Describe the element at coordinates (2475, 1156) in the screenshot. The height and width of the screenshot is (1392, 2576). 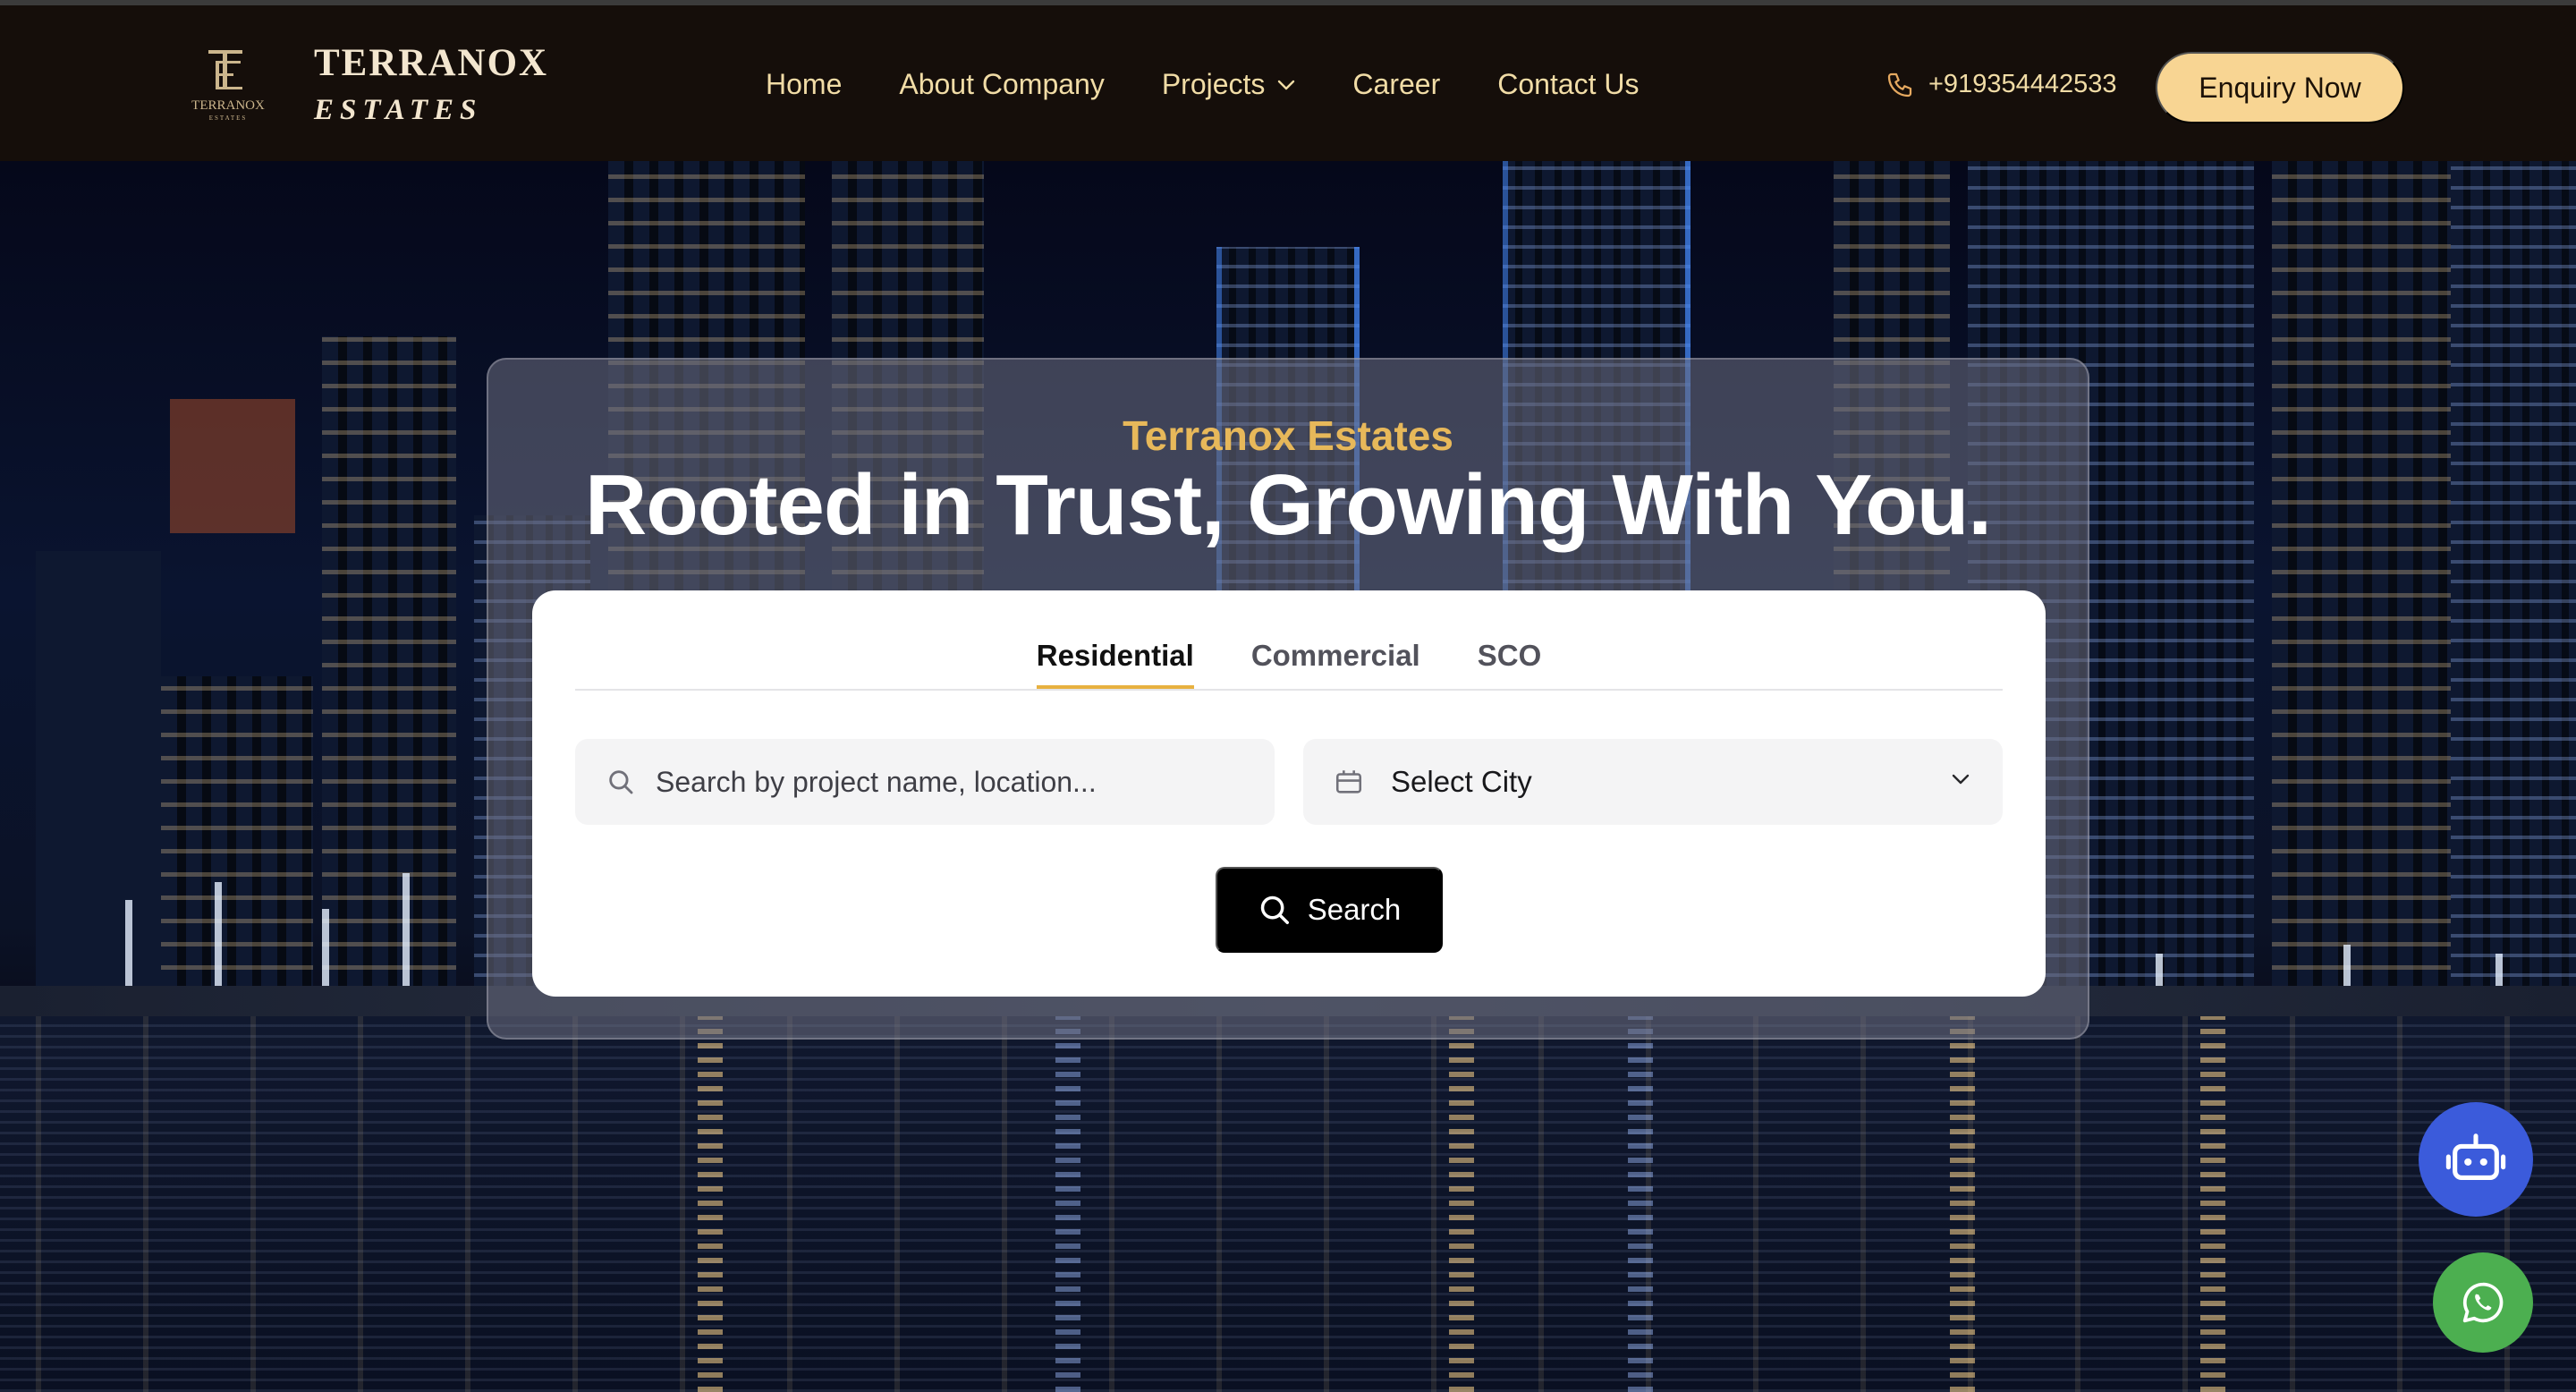
I see `robot-icon` at that location.